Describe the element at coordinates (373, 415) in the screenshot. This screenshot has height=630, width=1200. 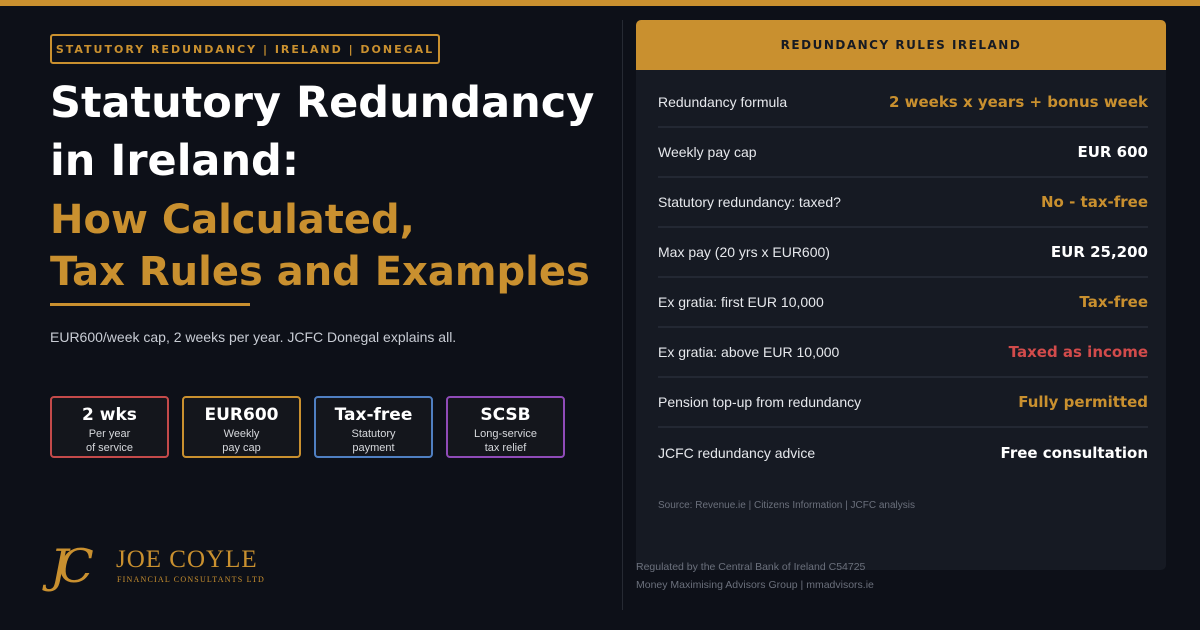
I see `stat-value: Tax-free` at that location.